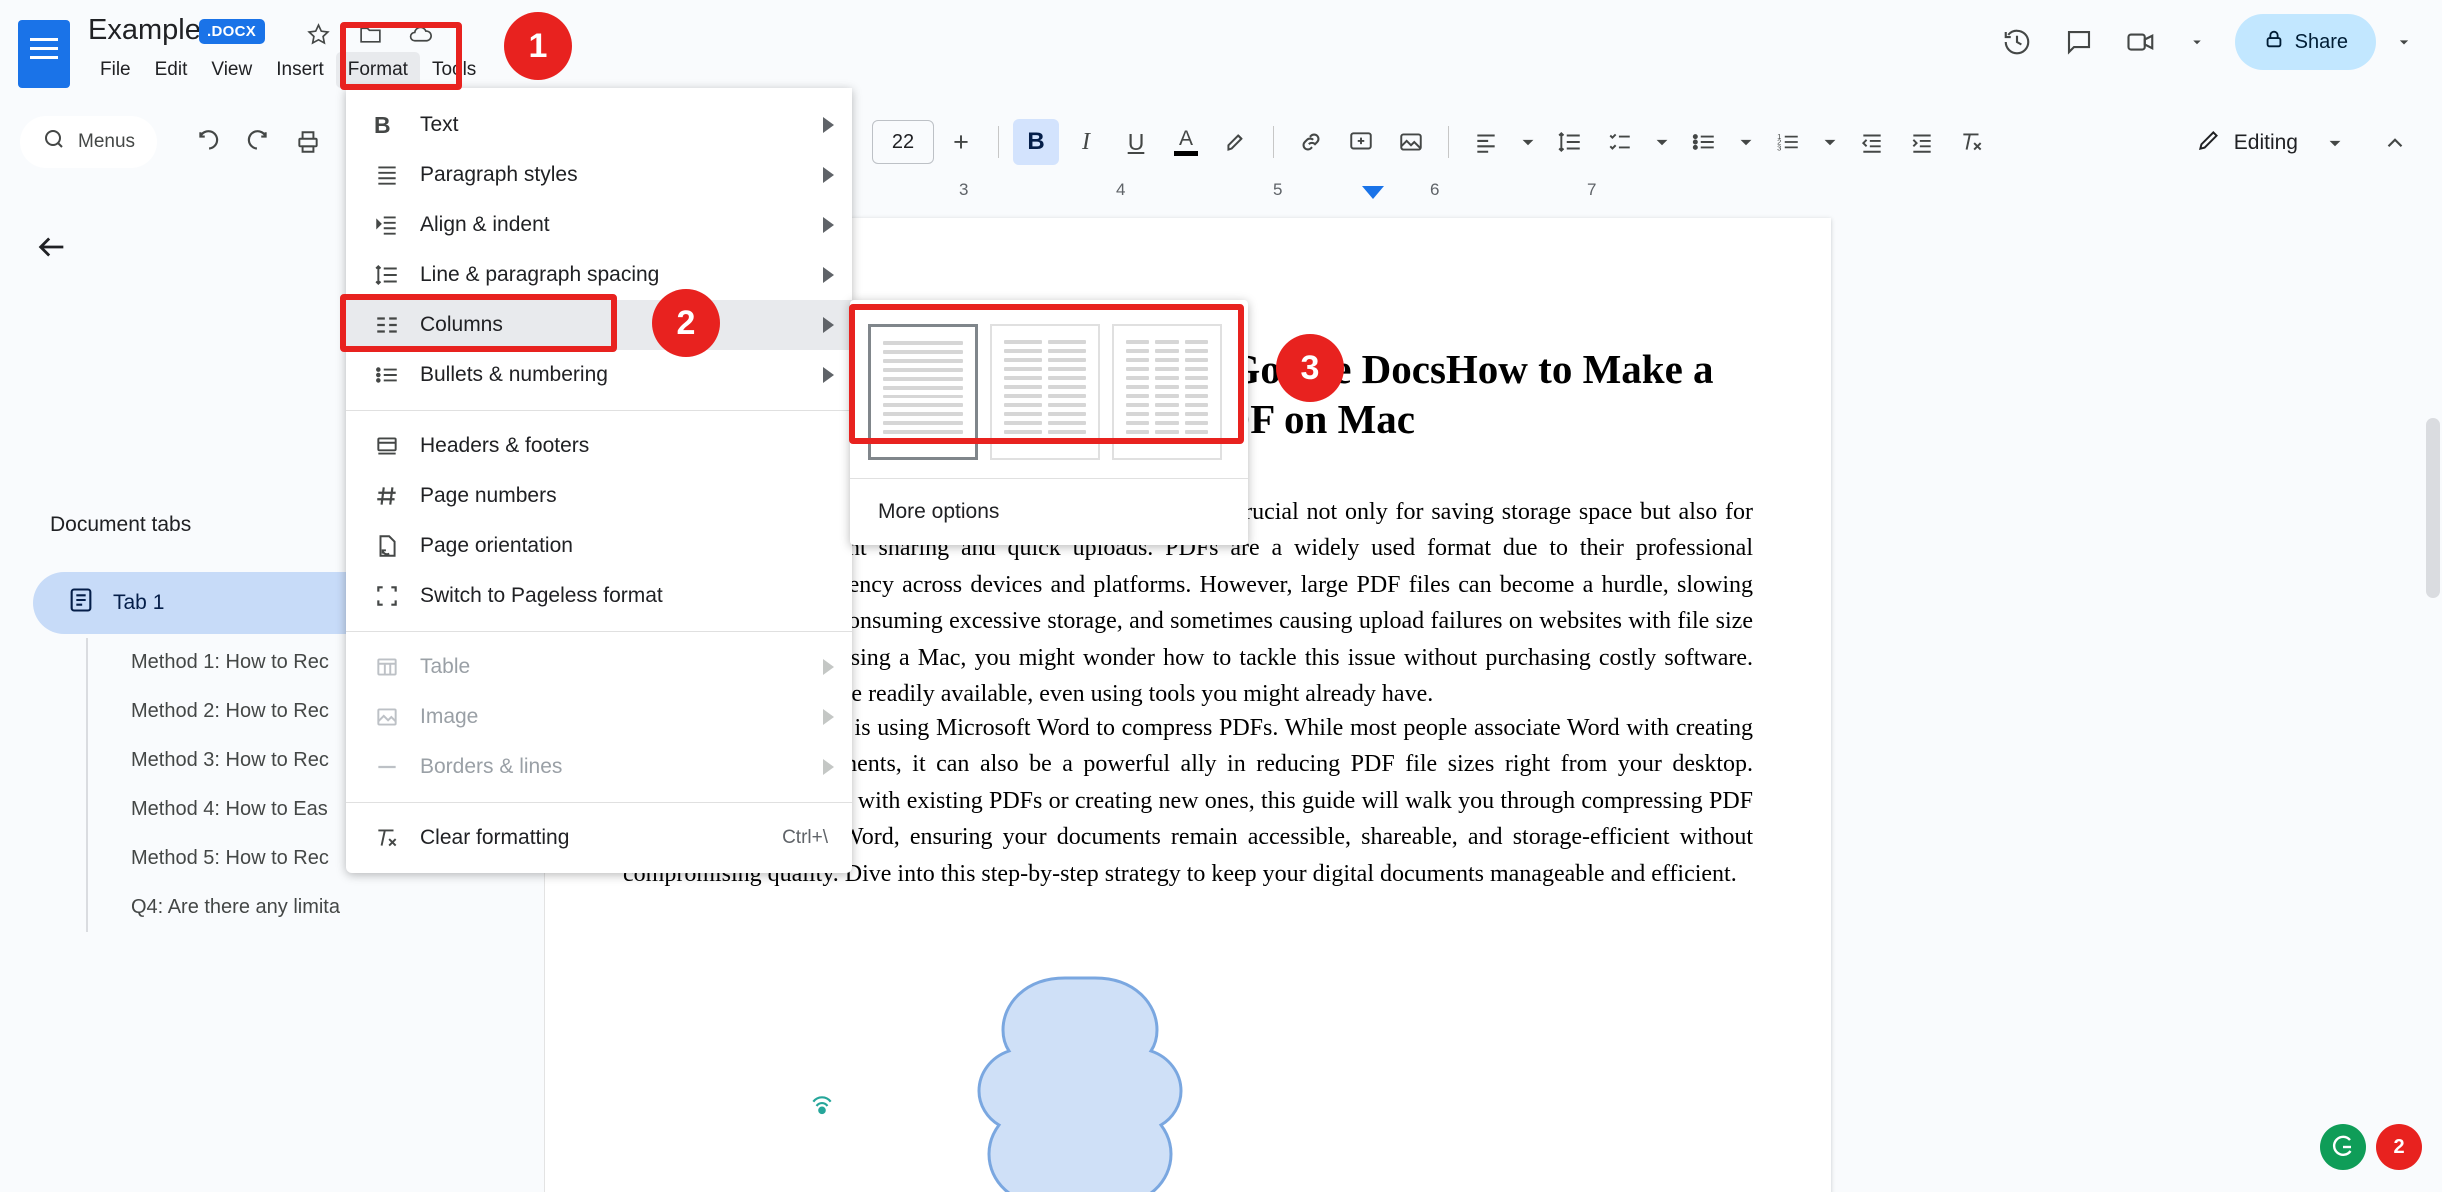 This screenshot has height=1192, width=2442. What do you see at coordinates (1236, 142) in the screenshot?
I see `highlight-icon` at bounding box center [1236, 142].